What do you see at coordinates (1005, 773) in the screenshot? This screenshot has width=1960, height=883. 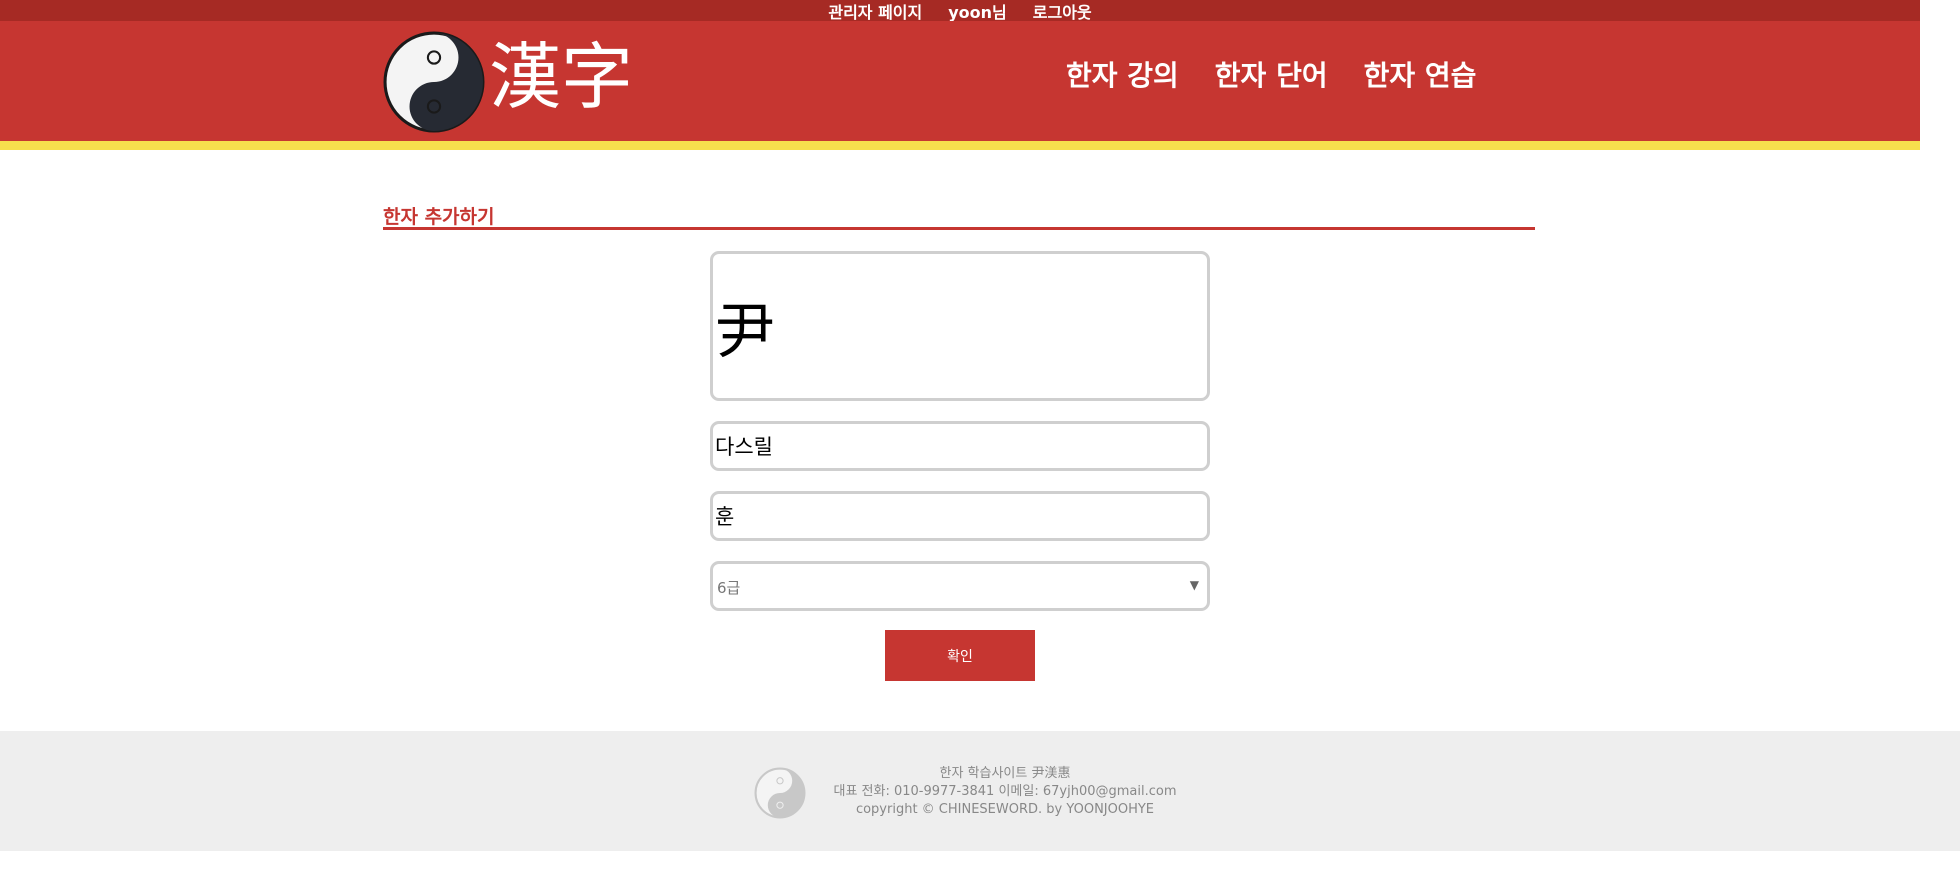 I see `footer-site-name: 한자 학습사이트 尹渼惠` at bounding box center [1005, 773].